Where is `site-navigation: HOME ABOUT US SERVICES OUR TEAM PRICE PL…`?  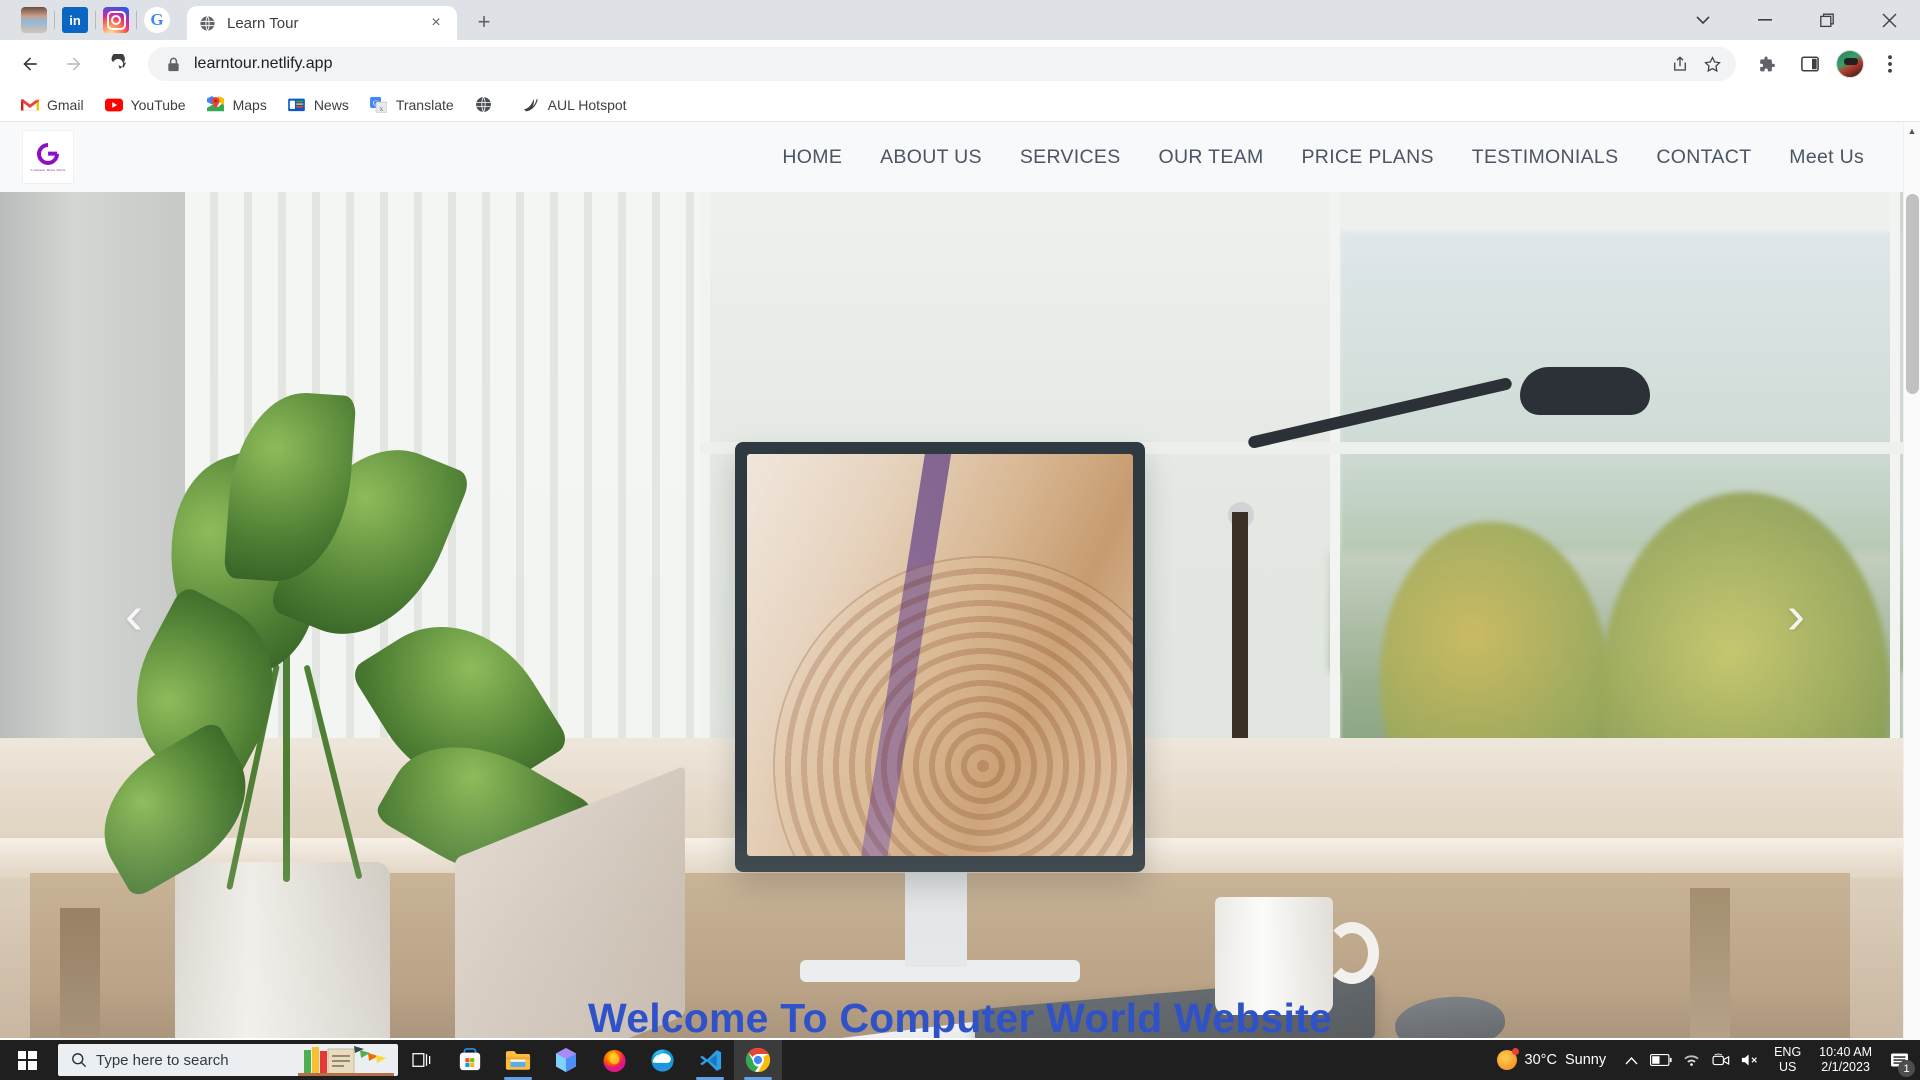
site-navigation: HOME ABOUT US SERVICES OUR TEAM PRICE PL… is located at coordinates (1343, 157).